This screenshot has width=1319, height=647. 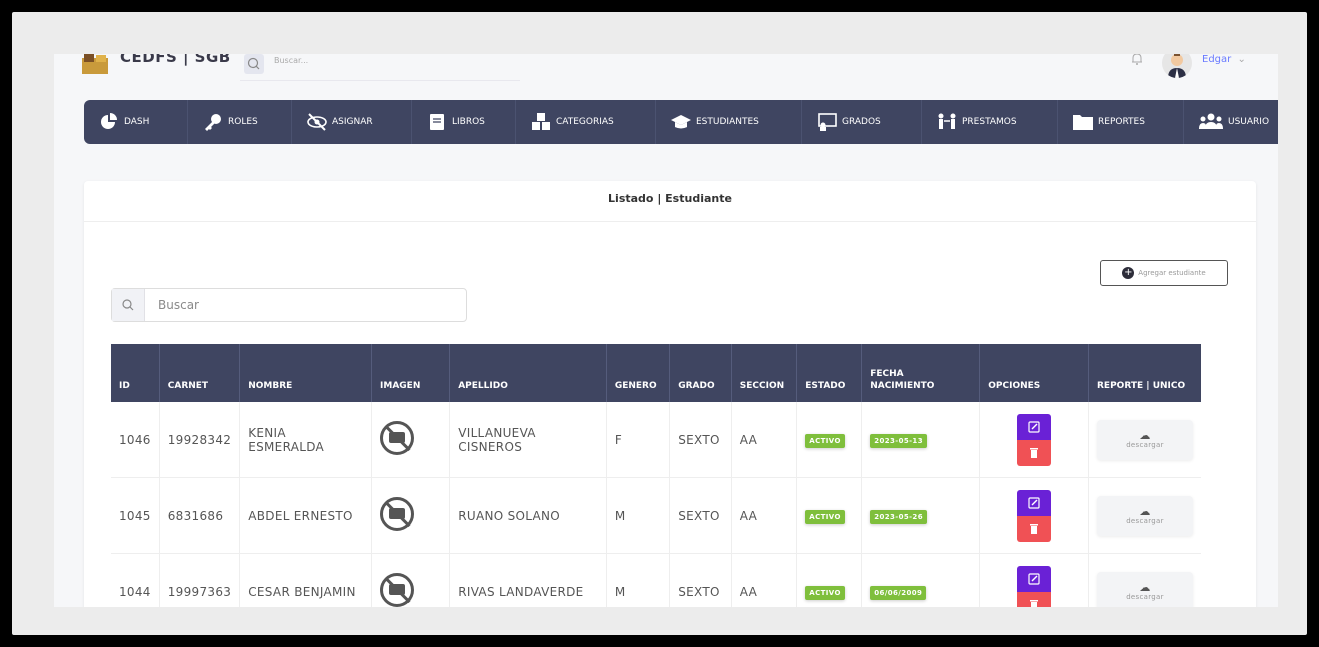 I want to click on col-imagen: IMAGEN, so click(x=411, y=373).